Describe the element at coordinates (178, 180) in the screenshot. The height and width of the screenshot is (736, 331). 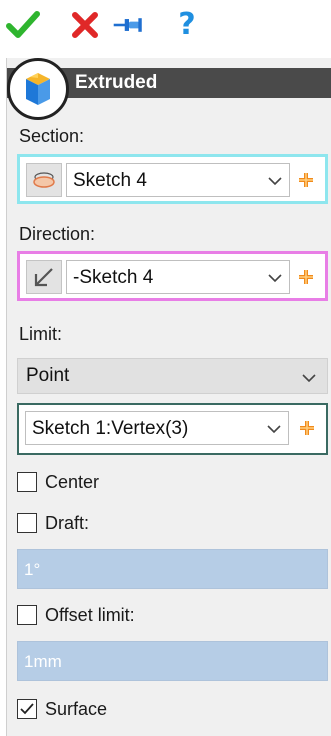
I see `section-select: Sketch 4` at that location.